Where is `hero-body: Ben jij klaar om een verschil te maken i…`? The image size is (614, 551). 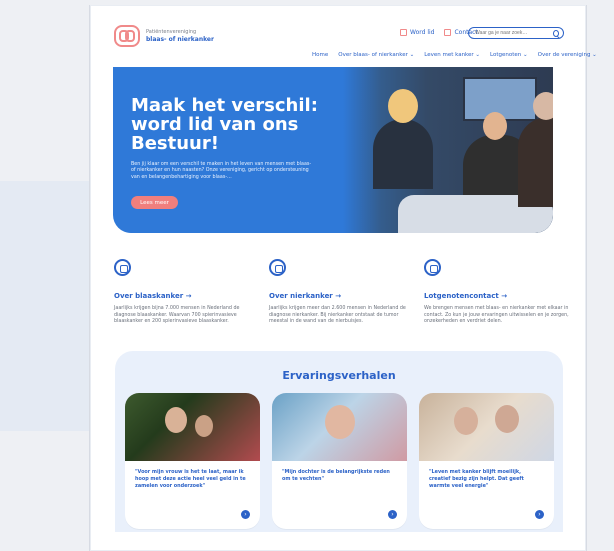 hero-body: Ben jij klaar om een verschil te maken i… is located at coordinates (221, 170).